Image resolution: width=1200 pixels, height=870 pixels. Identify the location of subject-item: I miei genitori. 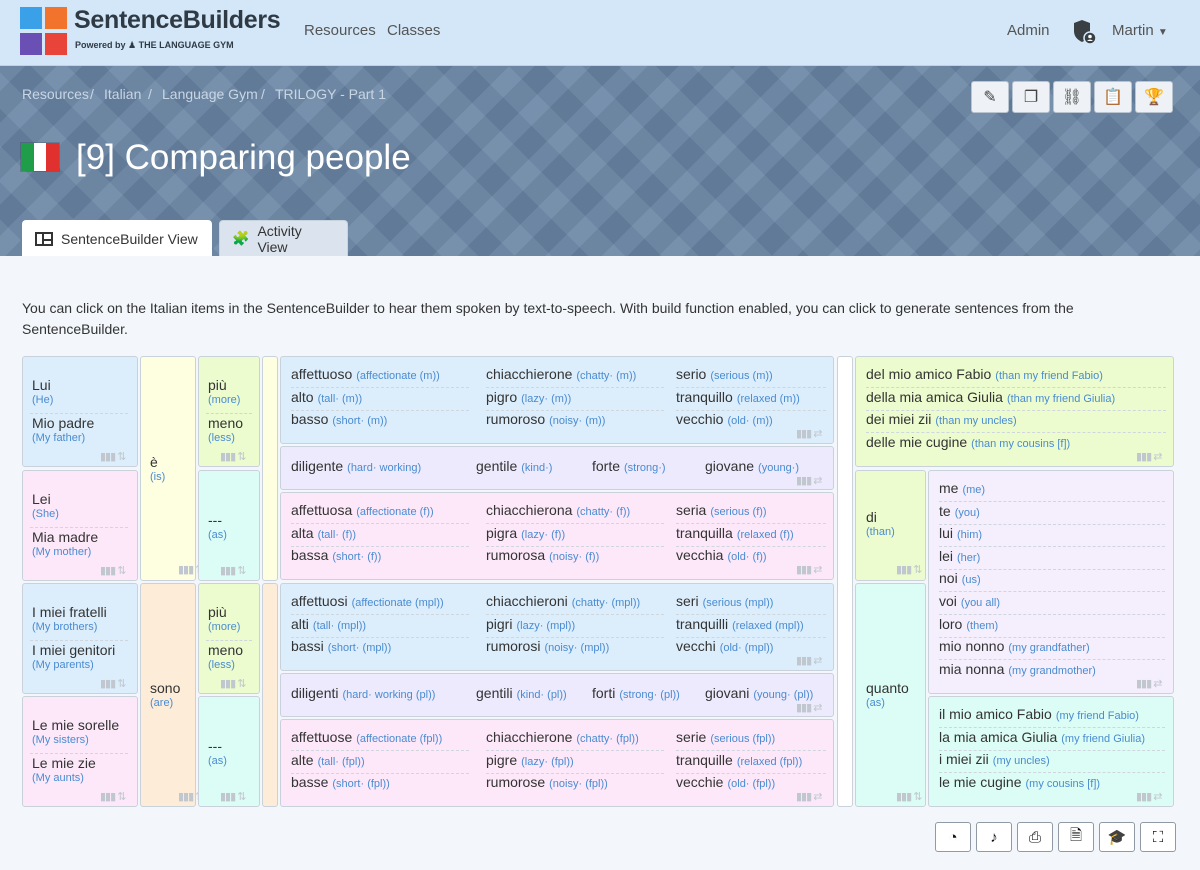
(73, 650).